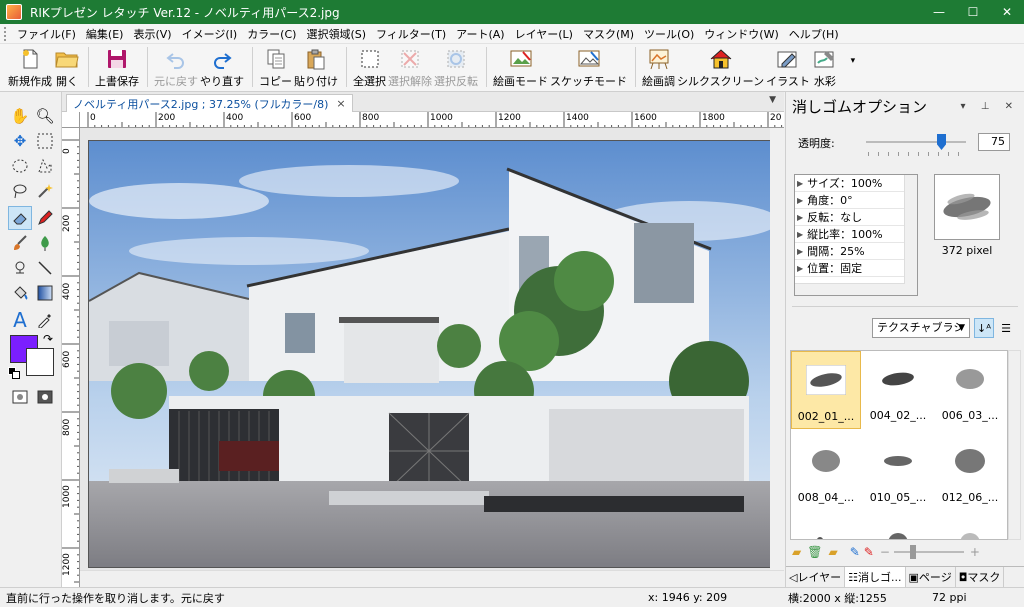 The height and width of the screenshot is (607, 1024). I want to click on brush-icon, so click(20, 243).